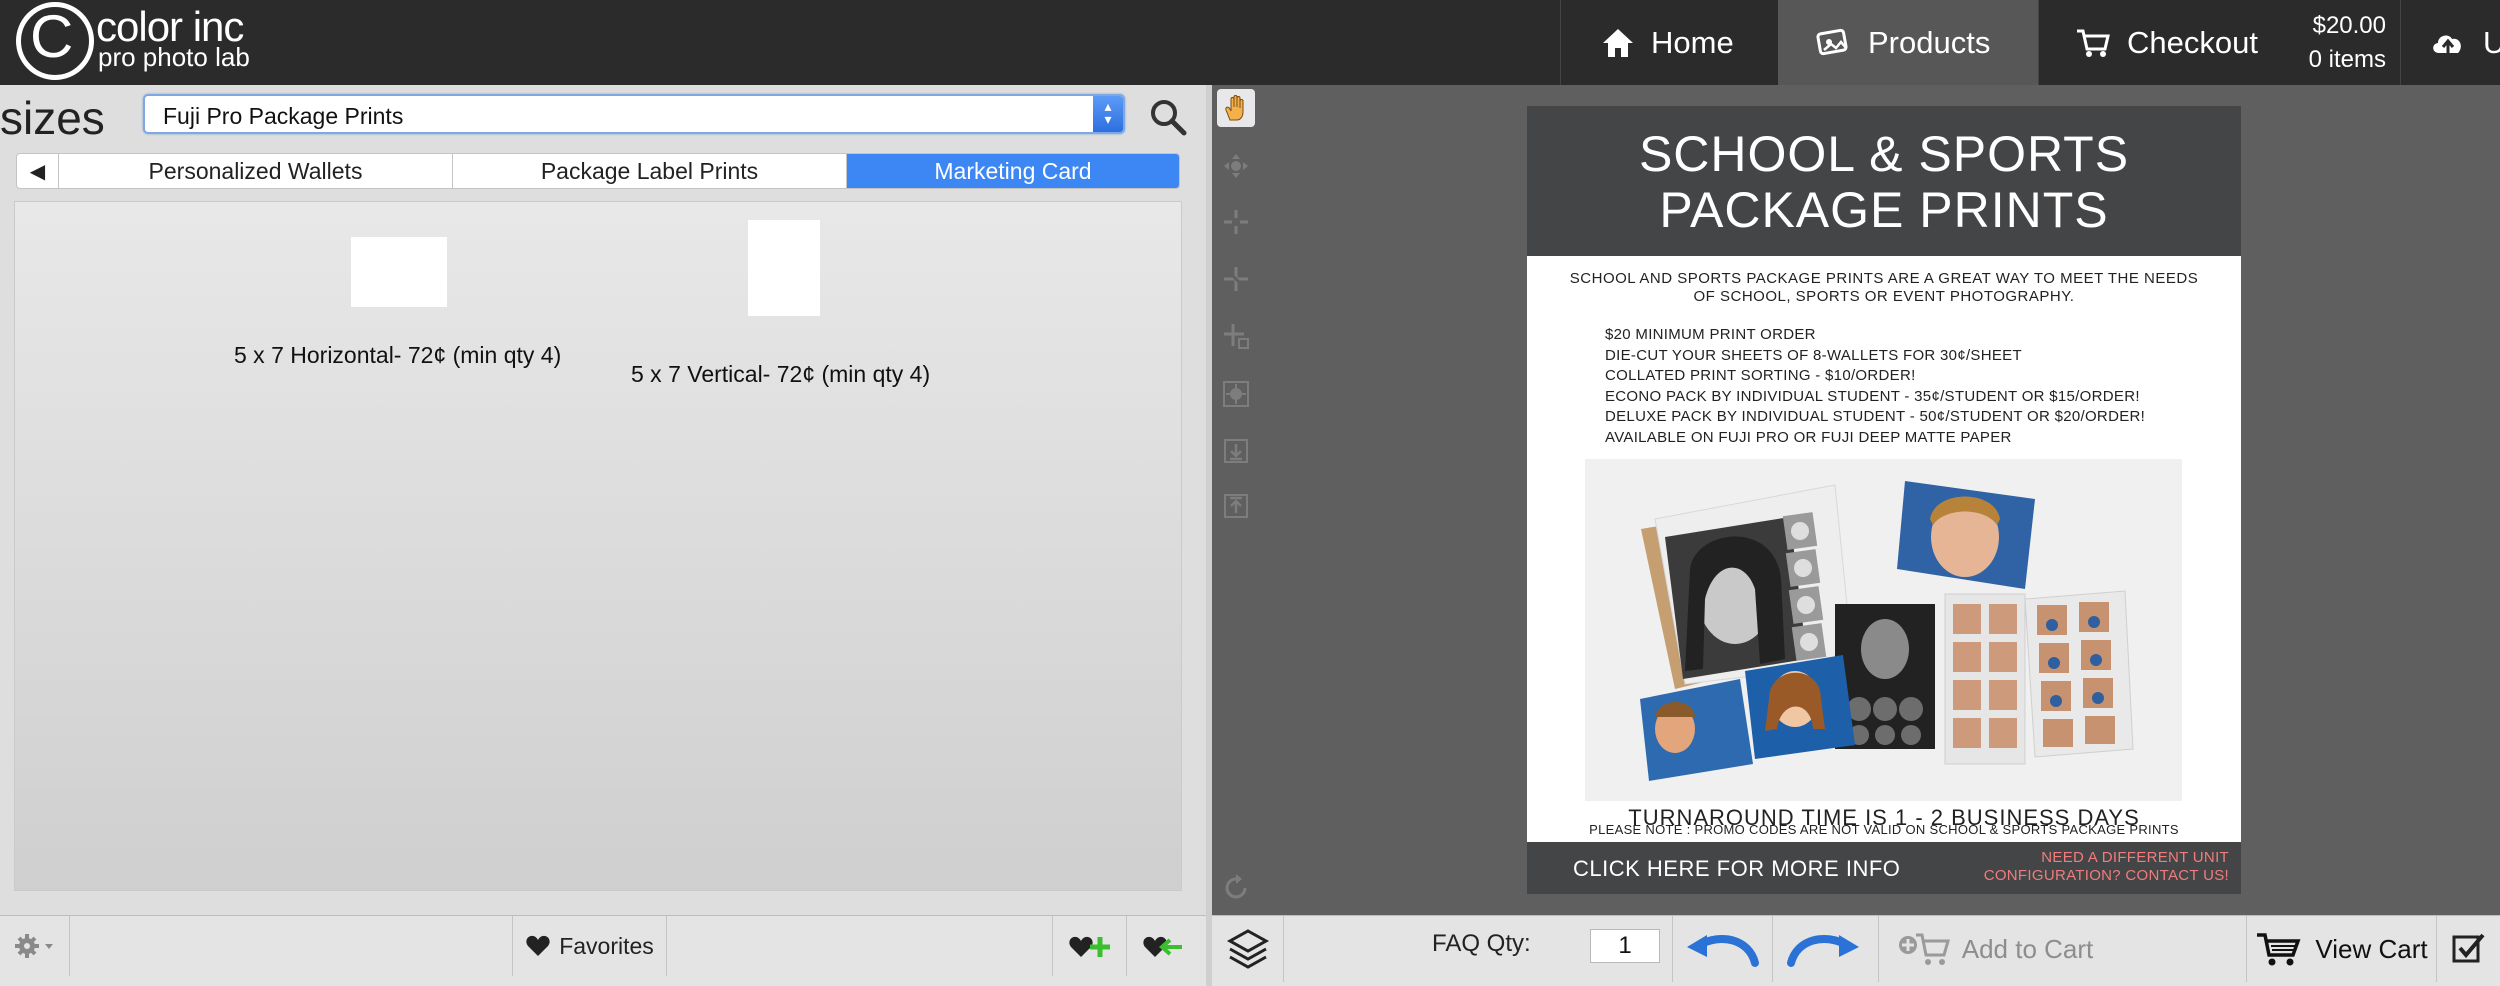 The width and height of the screenshot is (2500, 986). I want to click on tool-strip, so click(1237, 500).